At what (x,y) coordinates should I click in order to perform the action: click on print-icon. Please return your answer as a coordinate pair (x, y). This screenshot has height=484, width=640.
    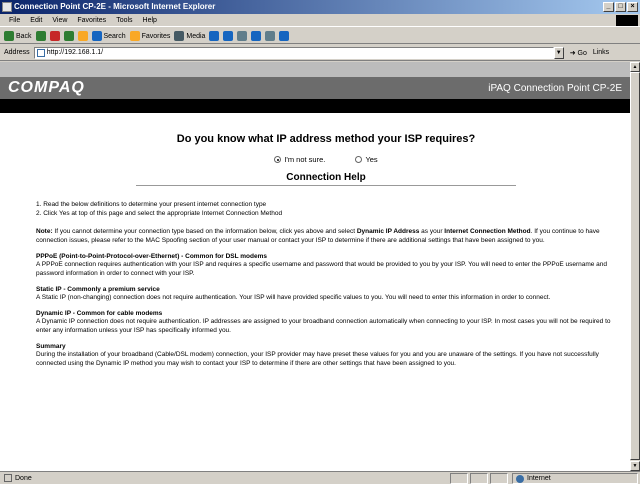
    Looking at the image, I should click on (242, 35).